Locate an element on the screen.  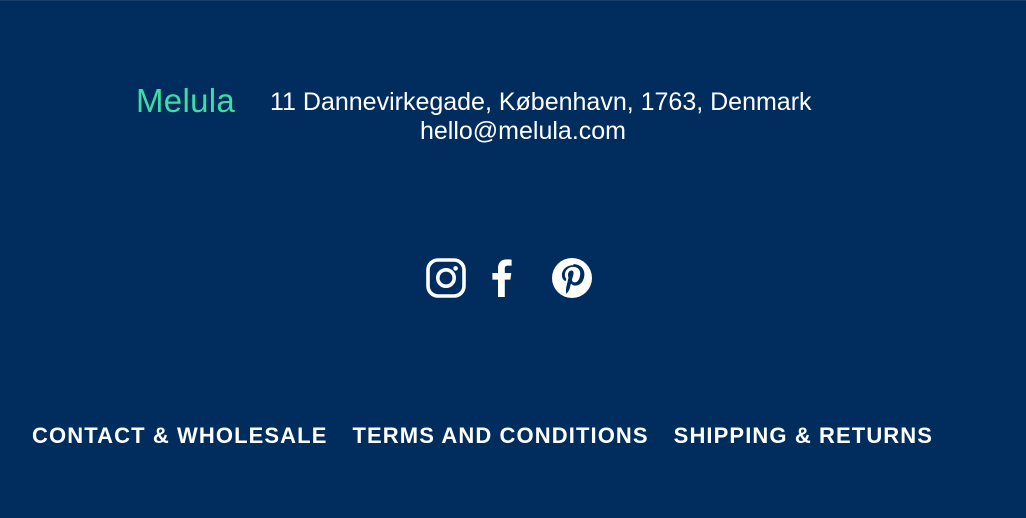
brand-name: Melula is located at coordinates (185, 101).